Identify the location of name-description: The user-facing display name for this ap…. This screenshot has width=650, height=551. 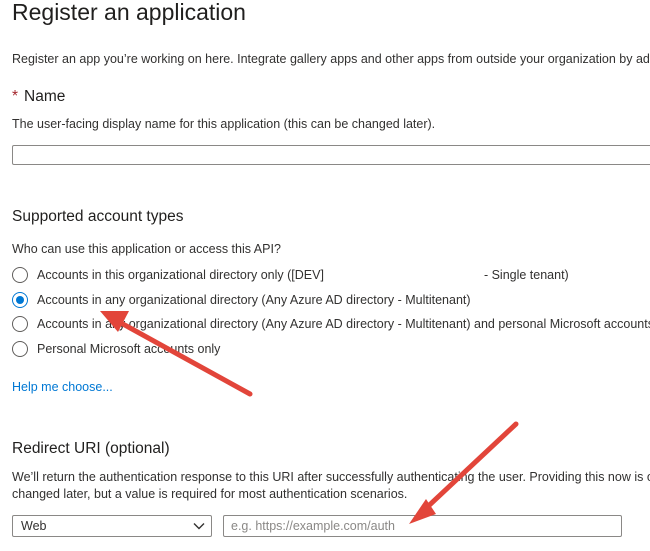
(224, 124).